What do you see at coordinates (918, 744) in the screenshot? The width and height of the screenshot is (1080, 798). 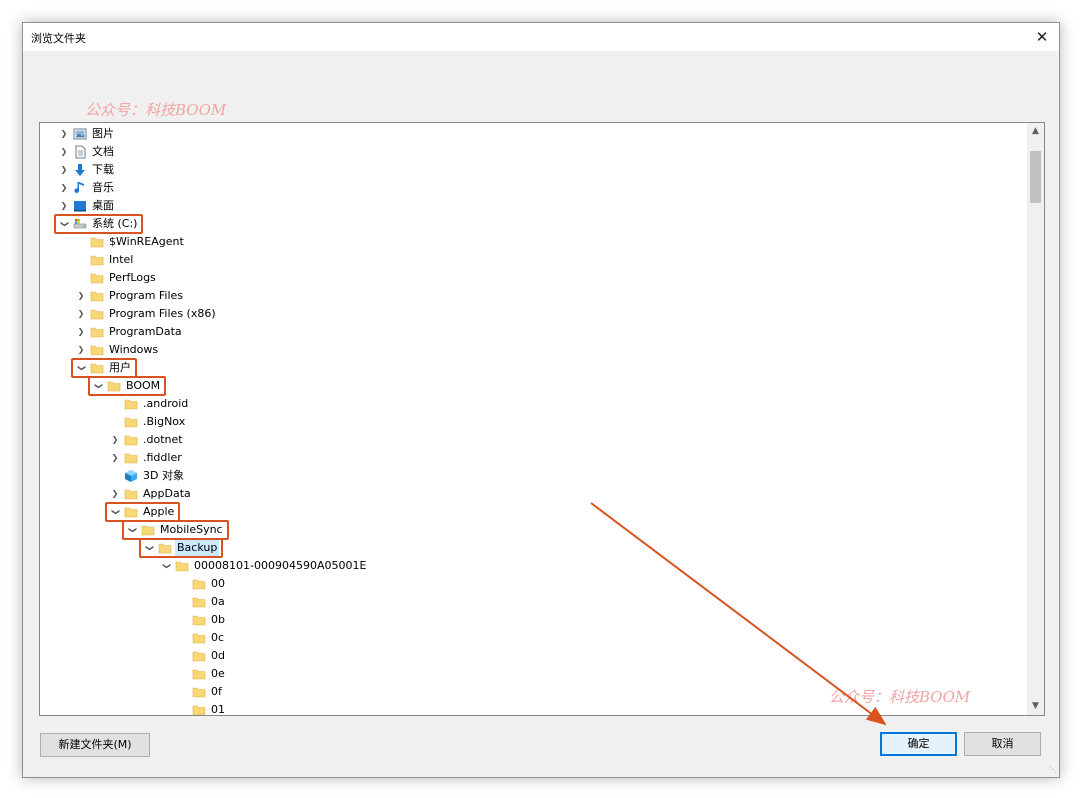 I see `ok-button: 确定` at bounding box center [918, 744].